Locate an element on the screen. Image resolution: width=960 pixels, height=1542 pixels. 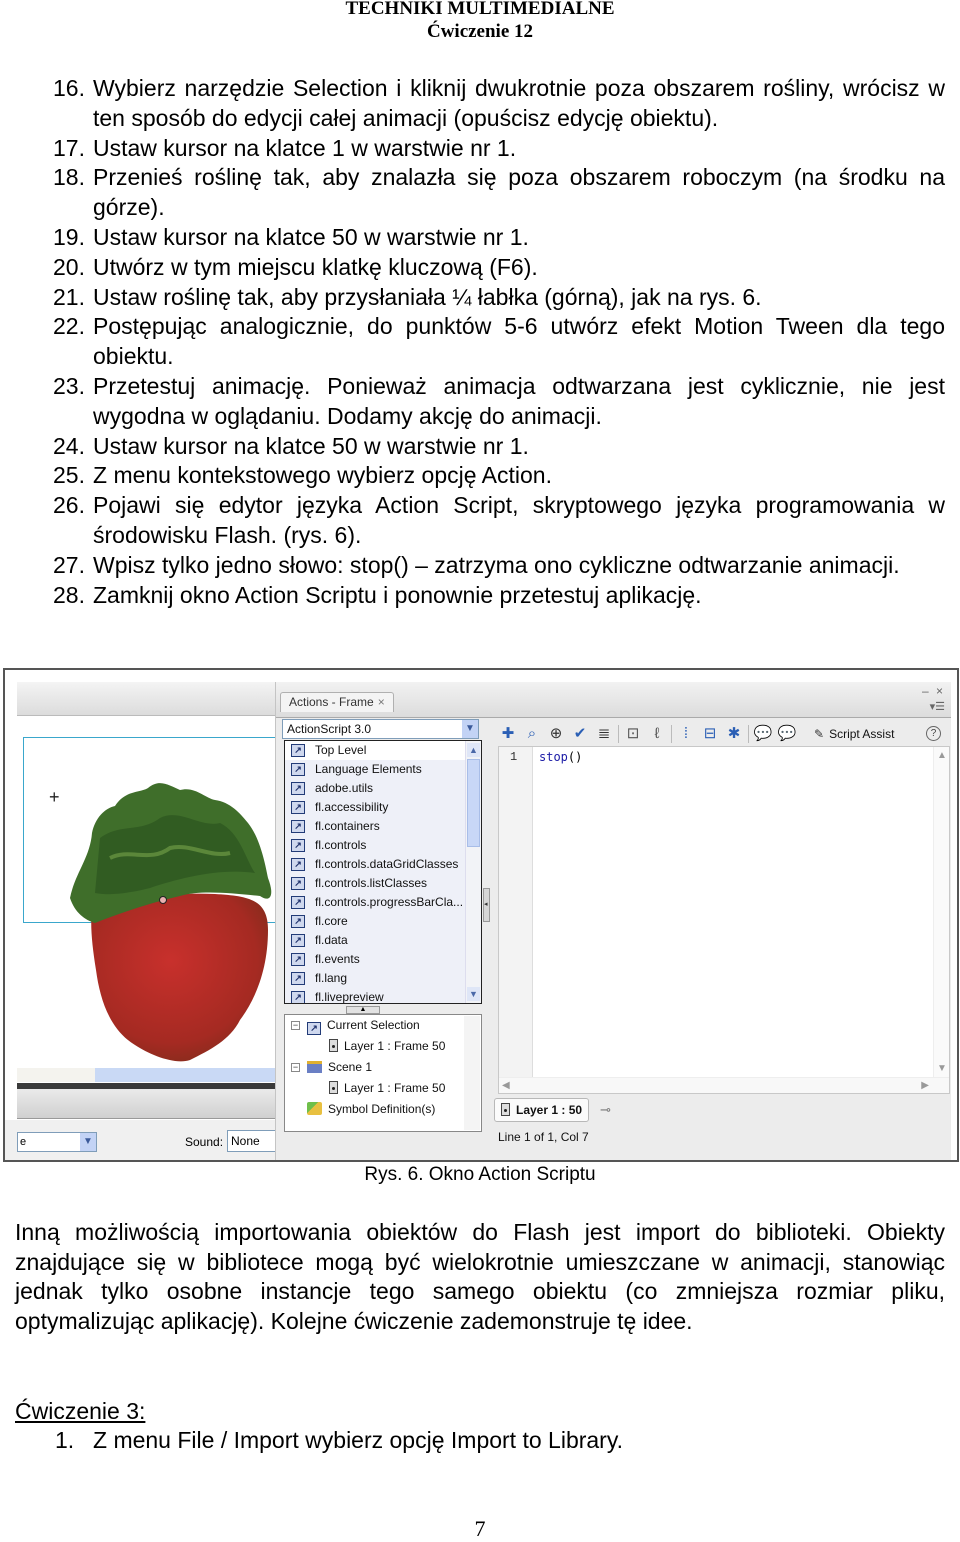
panel-menu-icon: ▾☰ is located at coordinates (937, 706).